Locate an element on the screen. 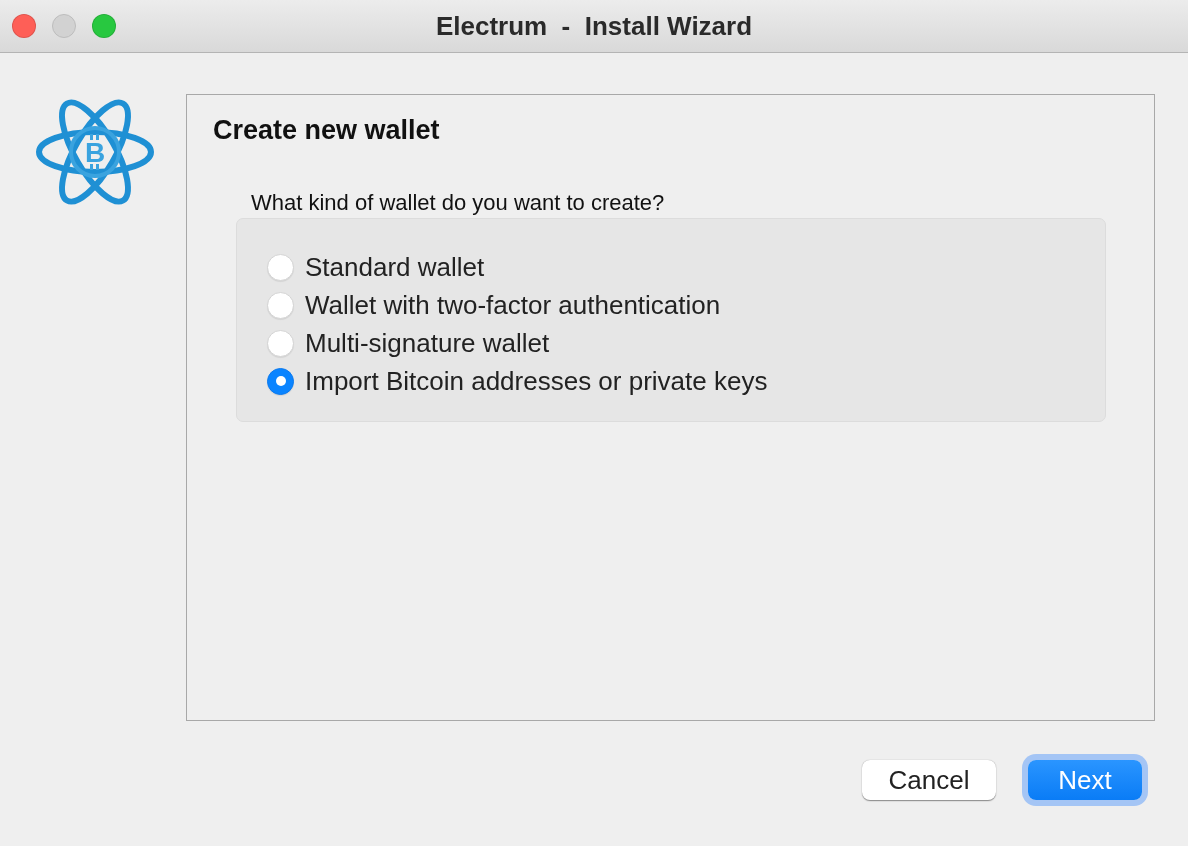  window-zoom-icon is located at coordinates (104, 26).